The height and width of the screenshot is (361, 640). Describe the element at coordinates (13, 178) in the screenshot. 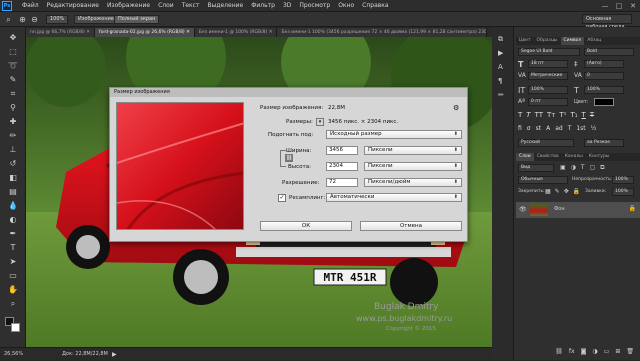

I see `eraser-tool-icon: ◧` at that location.